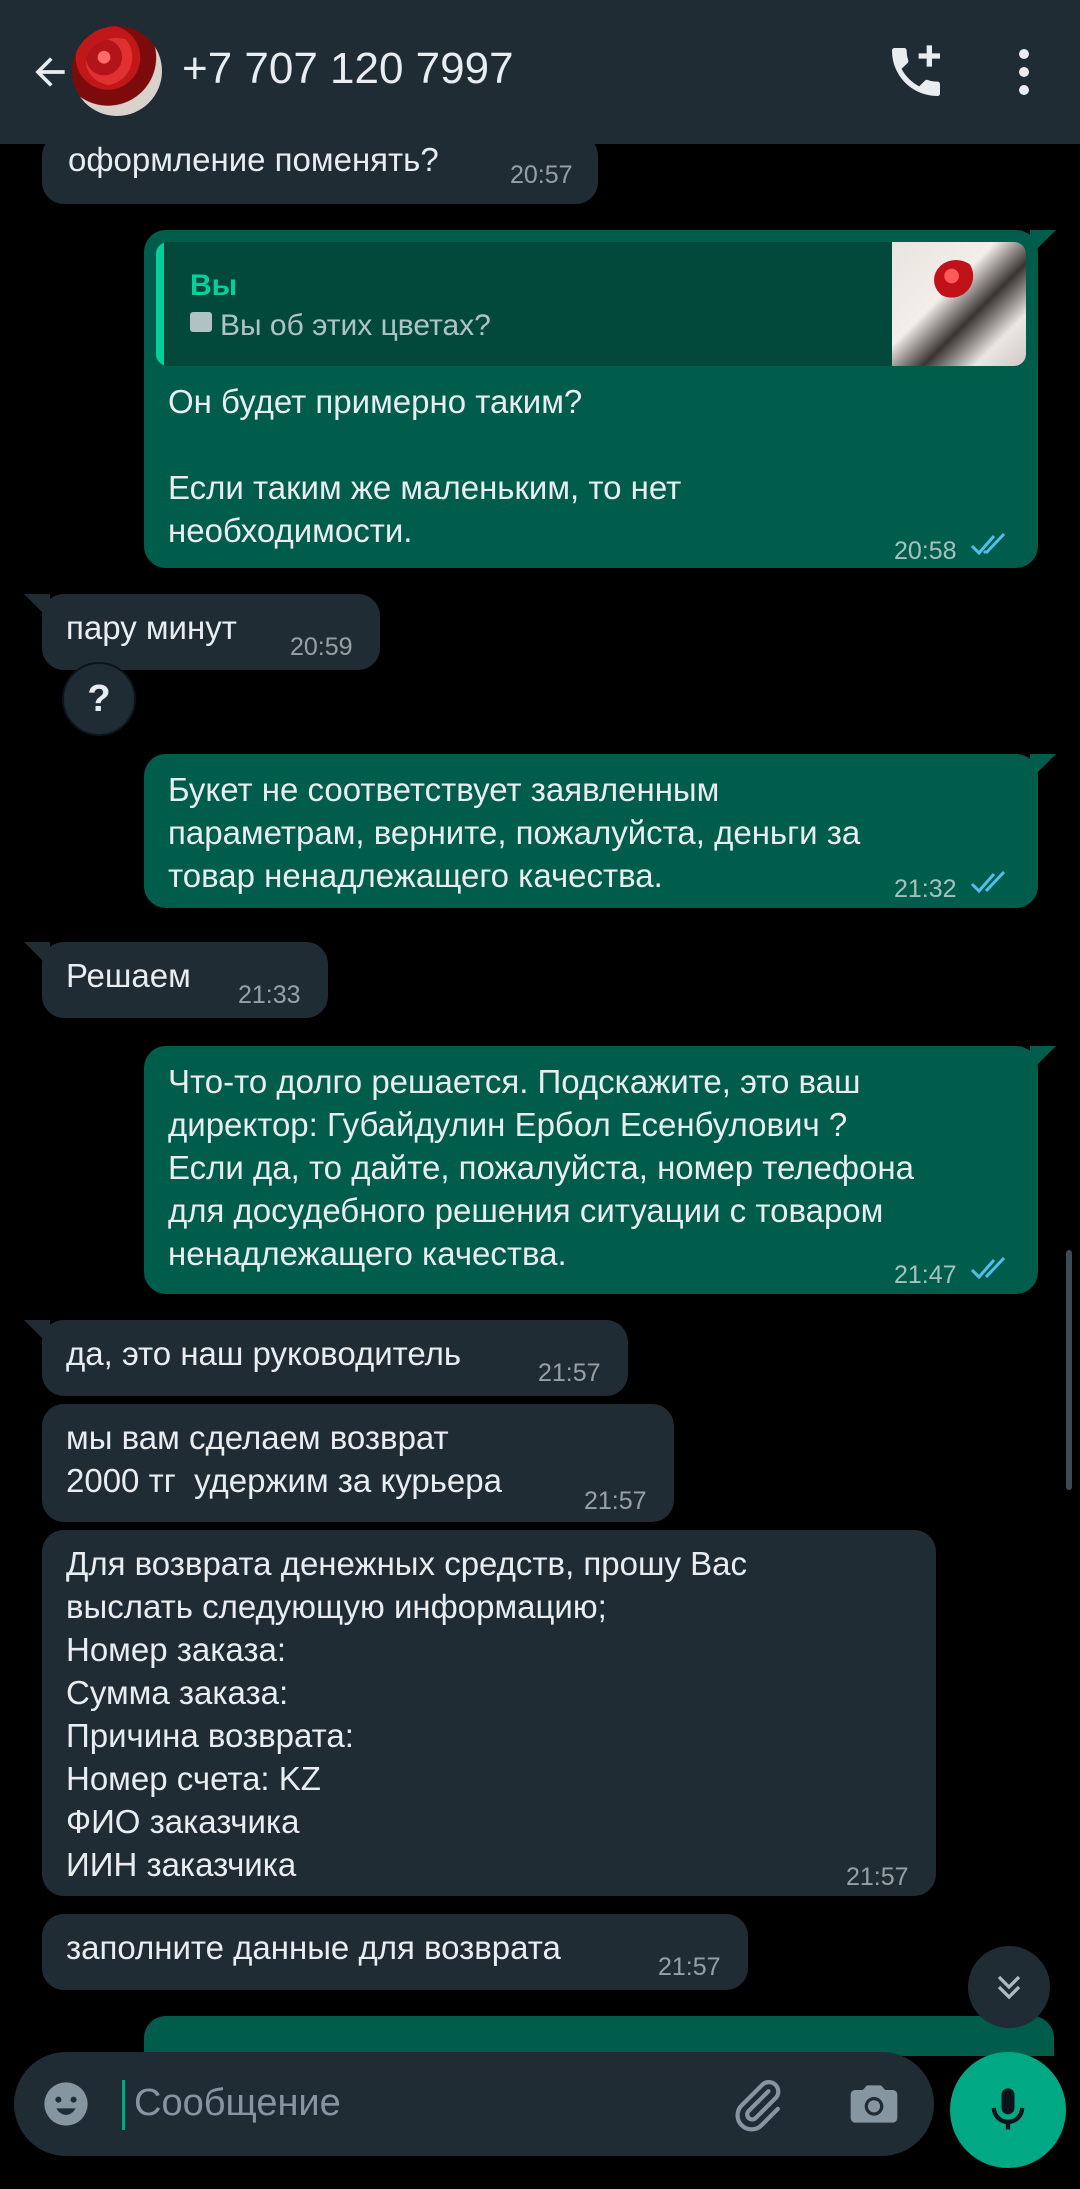 The image size is (1080, 2189). What do you see at coordinates (264, 1353) in the screenshot?
I see `message-text: да, это наш руководитель` at bounding box center [264, 1353].